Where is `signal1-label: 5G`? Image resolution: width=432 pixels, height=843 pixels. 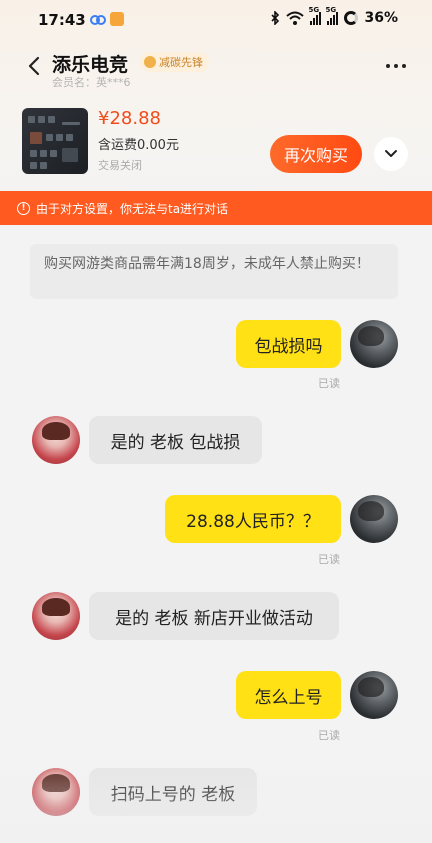
signal1-label: 5G is located at coordinates (314, 9).